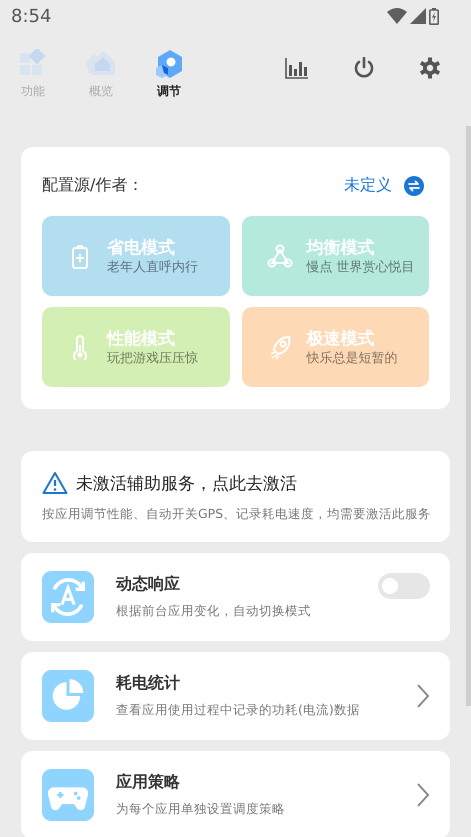 The width and height of the screenshot is (471, 837). Describe the element at coordinates (201, 809) in the screenshot. I see `feature-subtitle: 为每个应用单独设置调度策略` at that location.